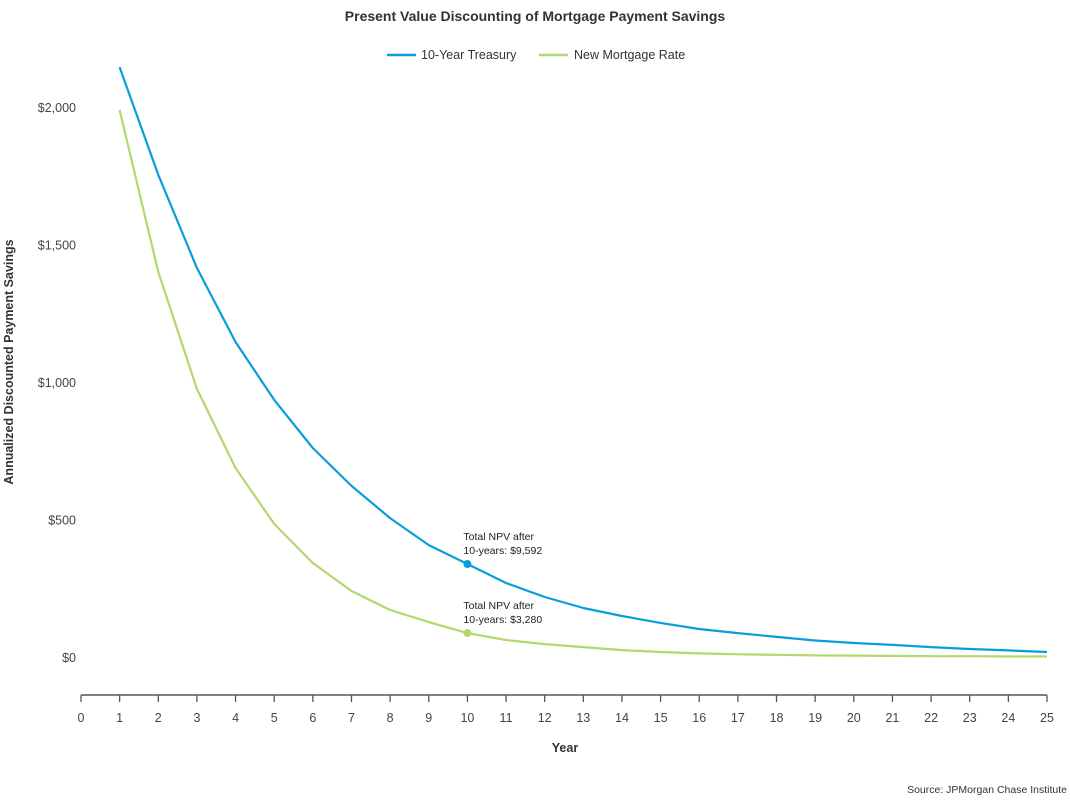  I want to click on y-axis: $0 $500 $1,000 $1,500 $2,000, so click(57, 383).